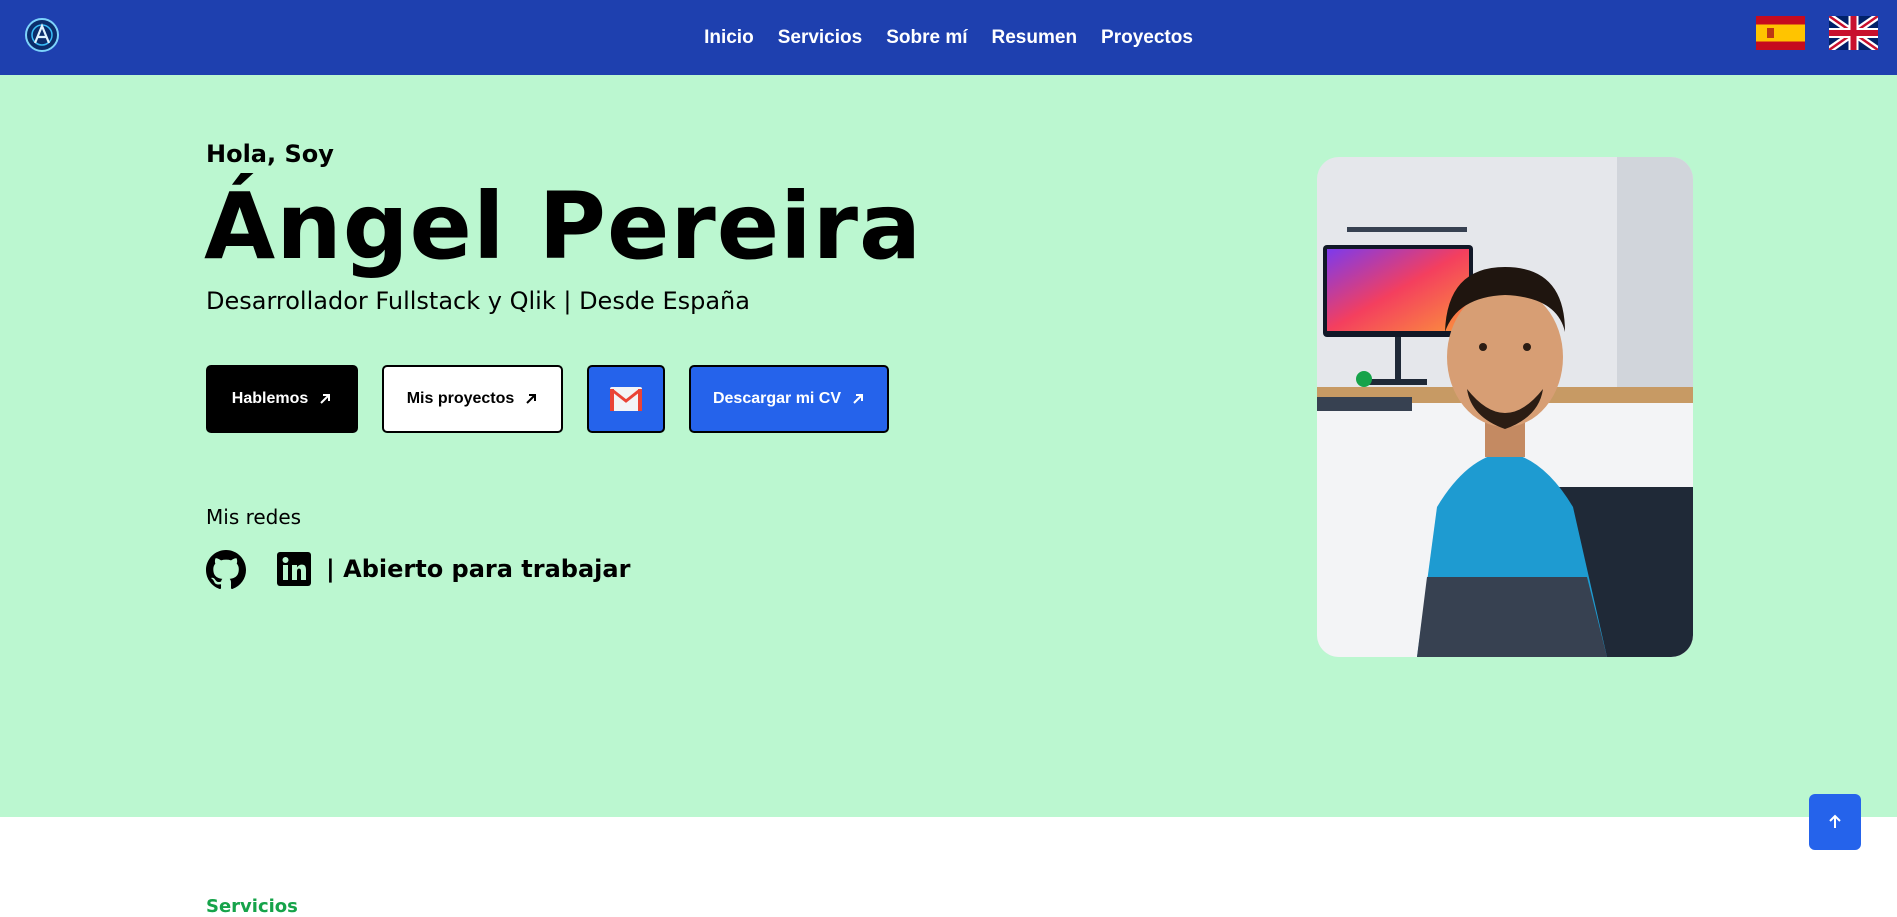 The height and width of the screenshot is (917, 1897). I want to click on nav-servicios: Servicios, so click(820, 38).